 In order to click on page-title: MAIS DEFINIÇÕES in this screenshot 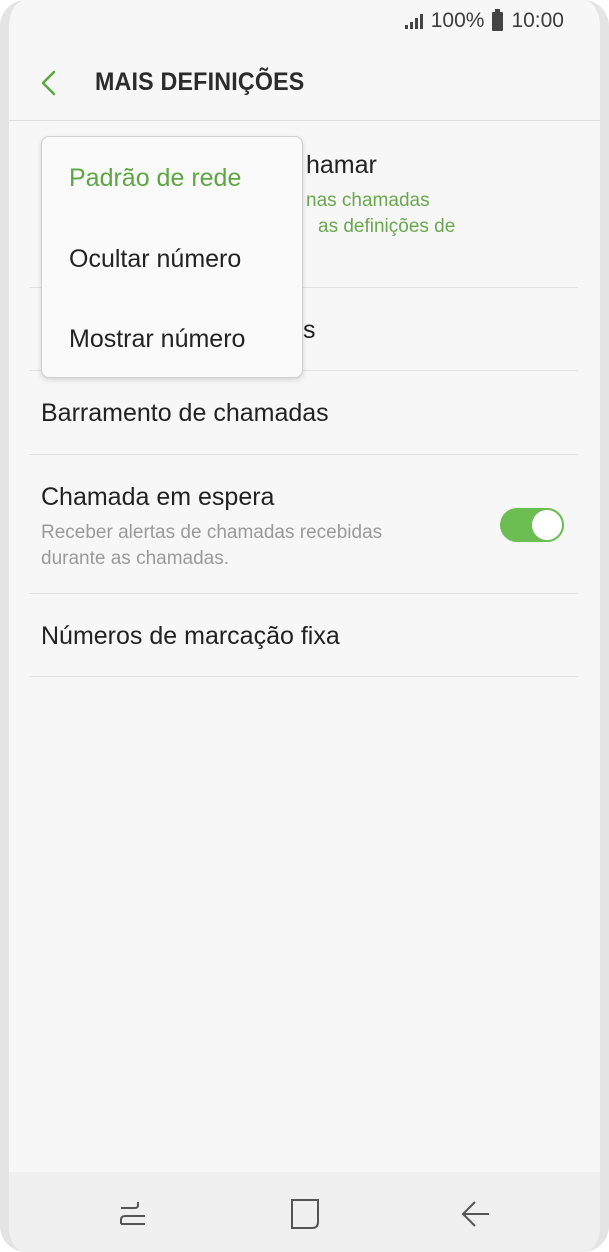, I will do `click(200, 82)`.